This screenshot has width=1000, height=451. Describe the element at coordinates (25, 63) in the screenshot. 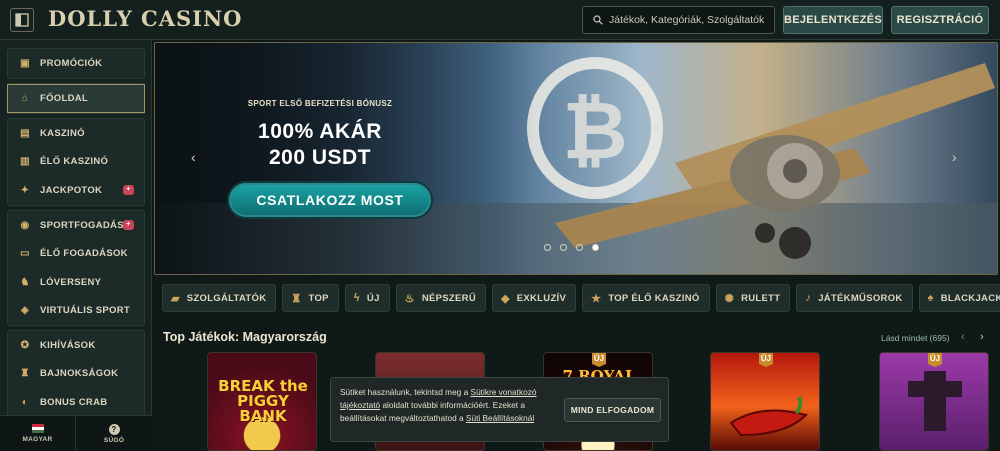

I see `gift-icon: ▣` at that location.